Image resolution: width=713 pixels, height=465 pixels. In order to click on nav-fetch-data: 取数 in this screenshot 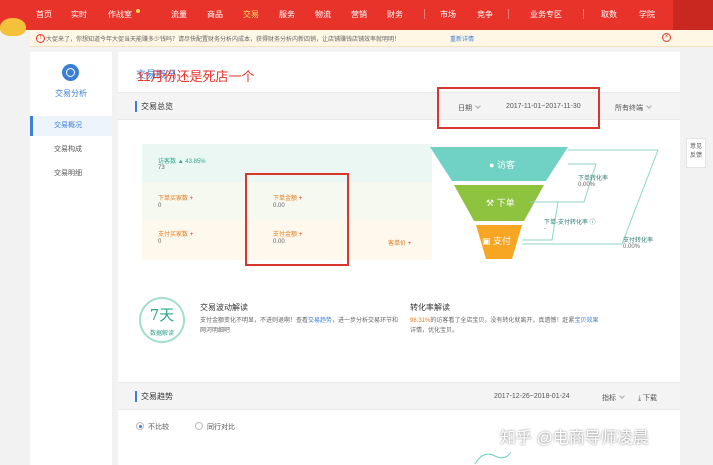, I will do `click(609, 14)`.